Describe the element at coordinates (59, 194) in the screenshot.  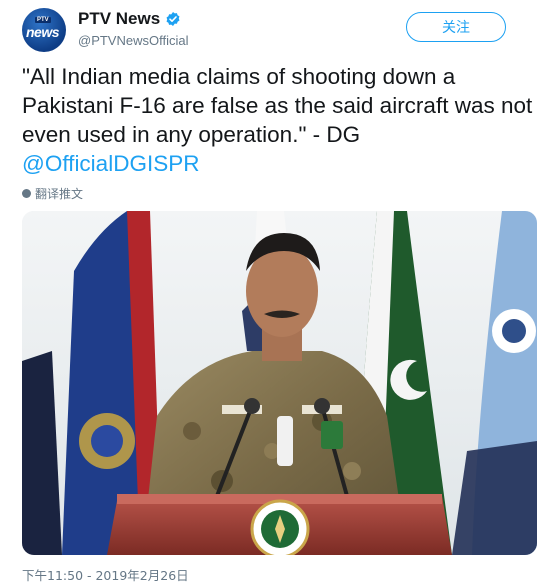
I see `translate-label: 翻译推文` at that location.